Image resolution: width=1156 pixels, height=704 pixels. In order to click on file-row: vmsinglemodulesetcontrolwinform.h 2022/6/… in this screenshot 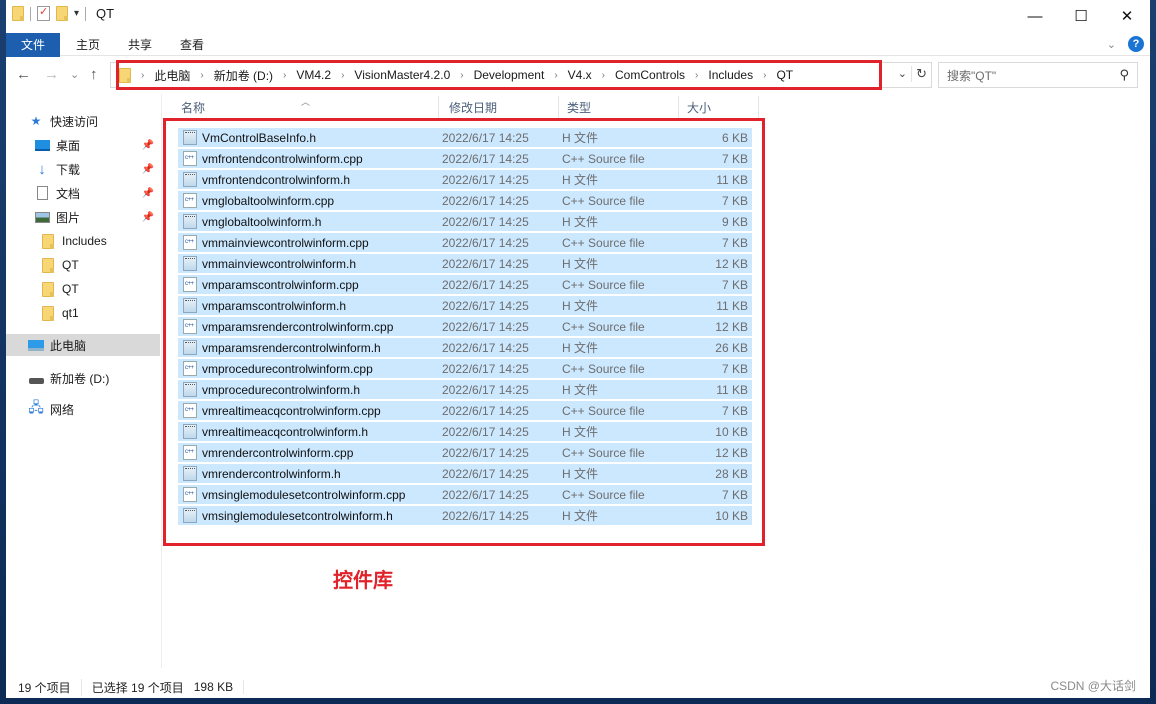, I will do `click(465, 516)`.